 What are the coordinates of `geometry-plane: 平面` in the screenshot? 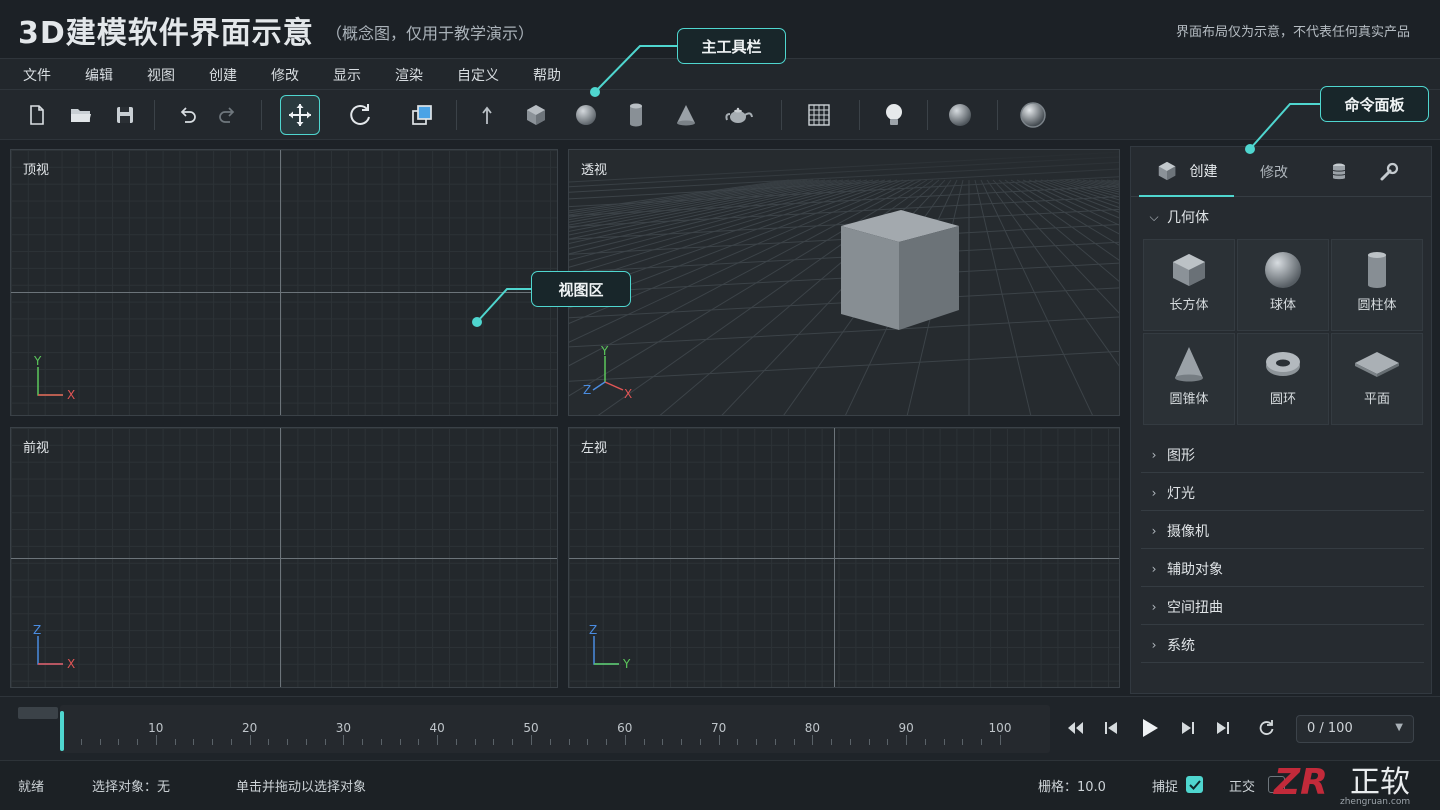 It's located at (1377, 379).